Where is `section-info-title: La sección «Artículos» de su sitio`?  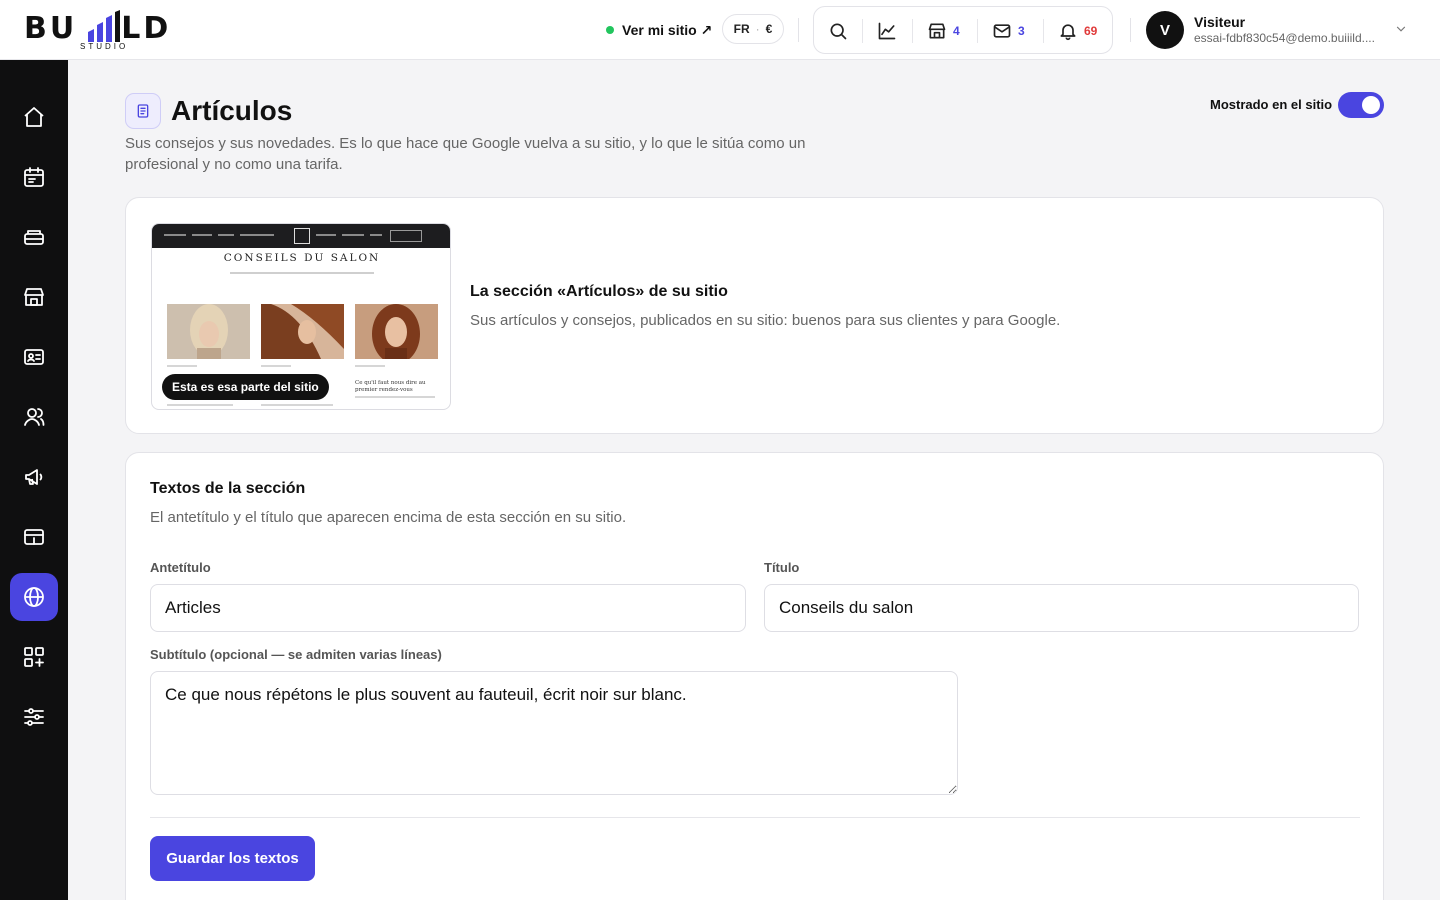 section-info-title: La sección «Artículos» de su sitio is located at coordinates (599, 291).